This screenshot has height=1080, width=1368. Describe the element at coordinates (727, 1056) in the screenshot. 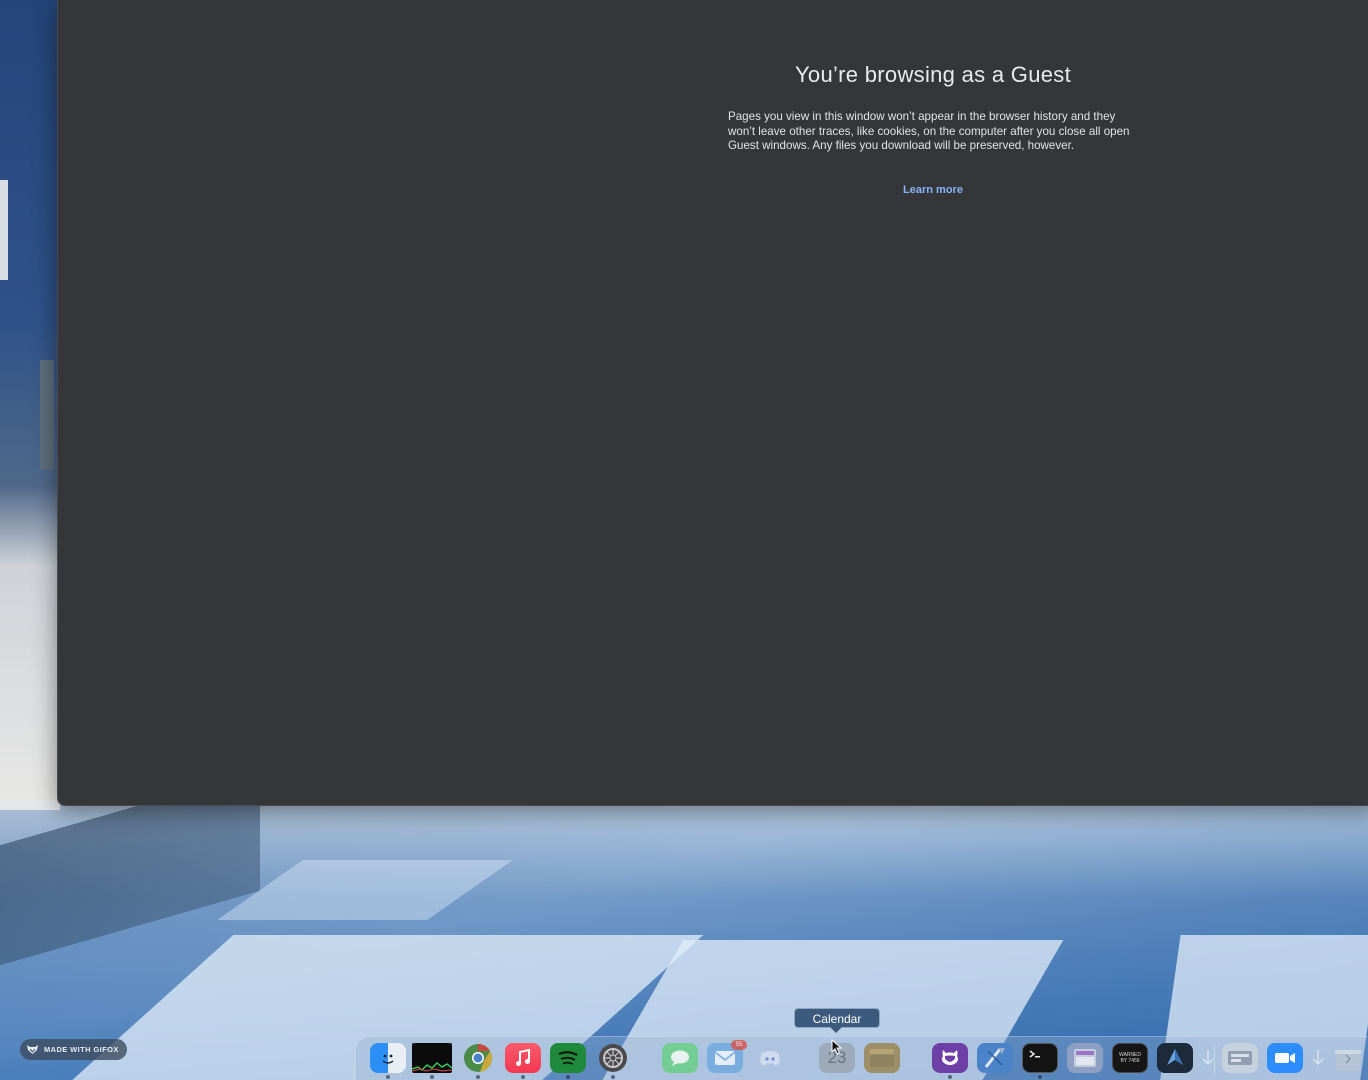

I see `mail-icon: 55` at that location.